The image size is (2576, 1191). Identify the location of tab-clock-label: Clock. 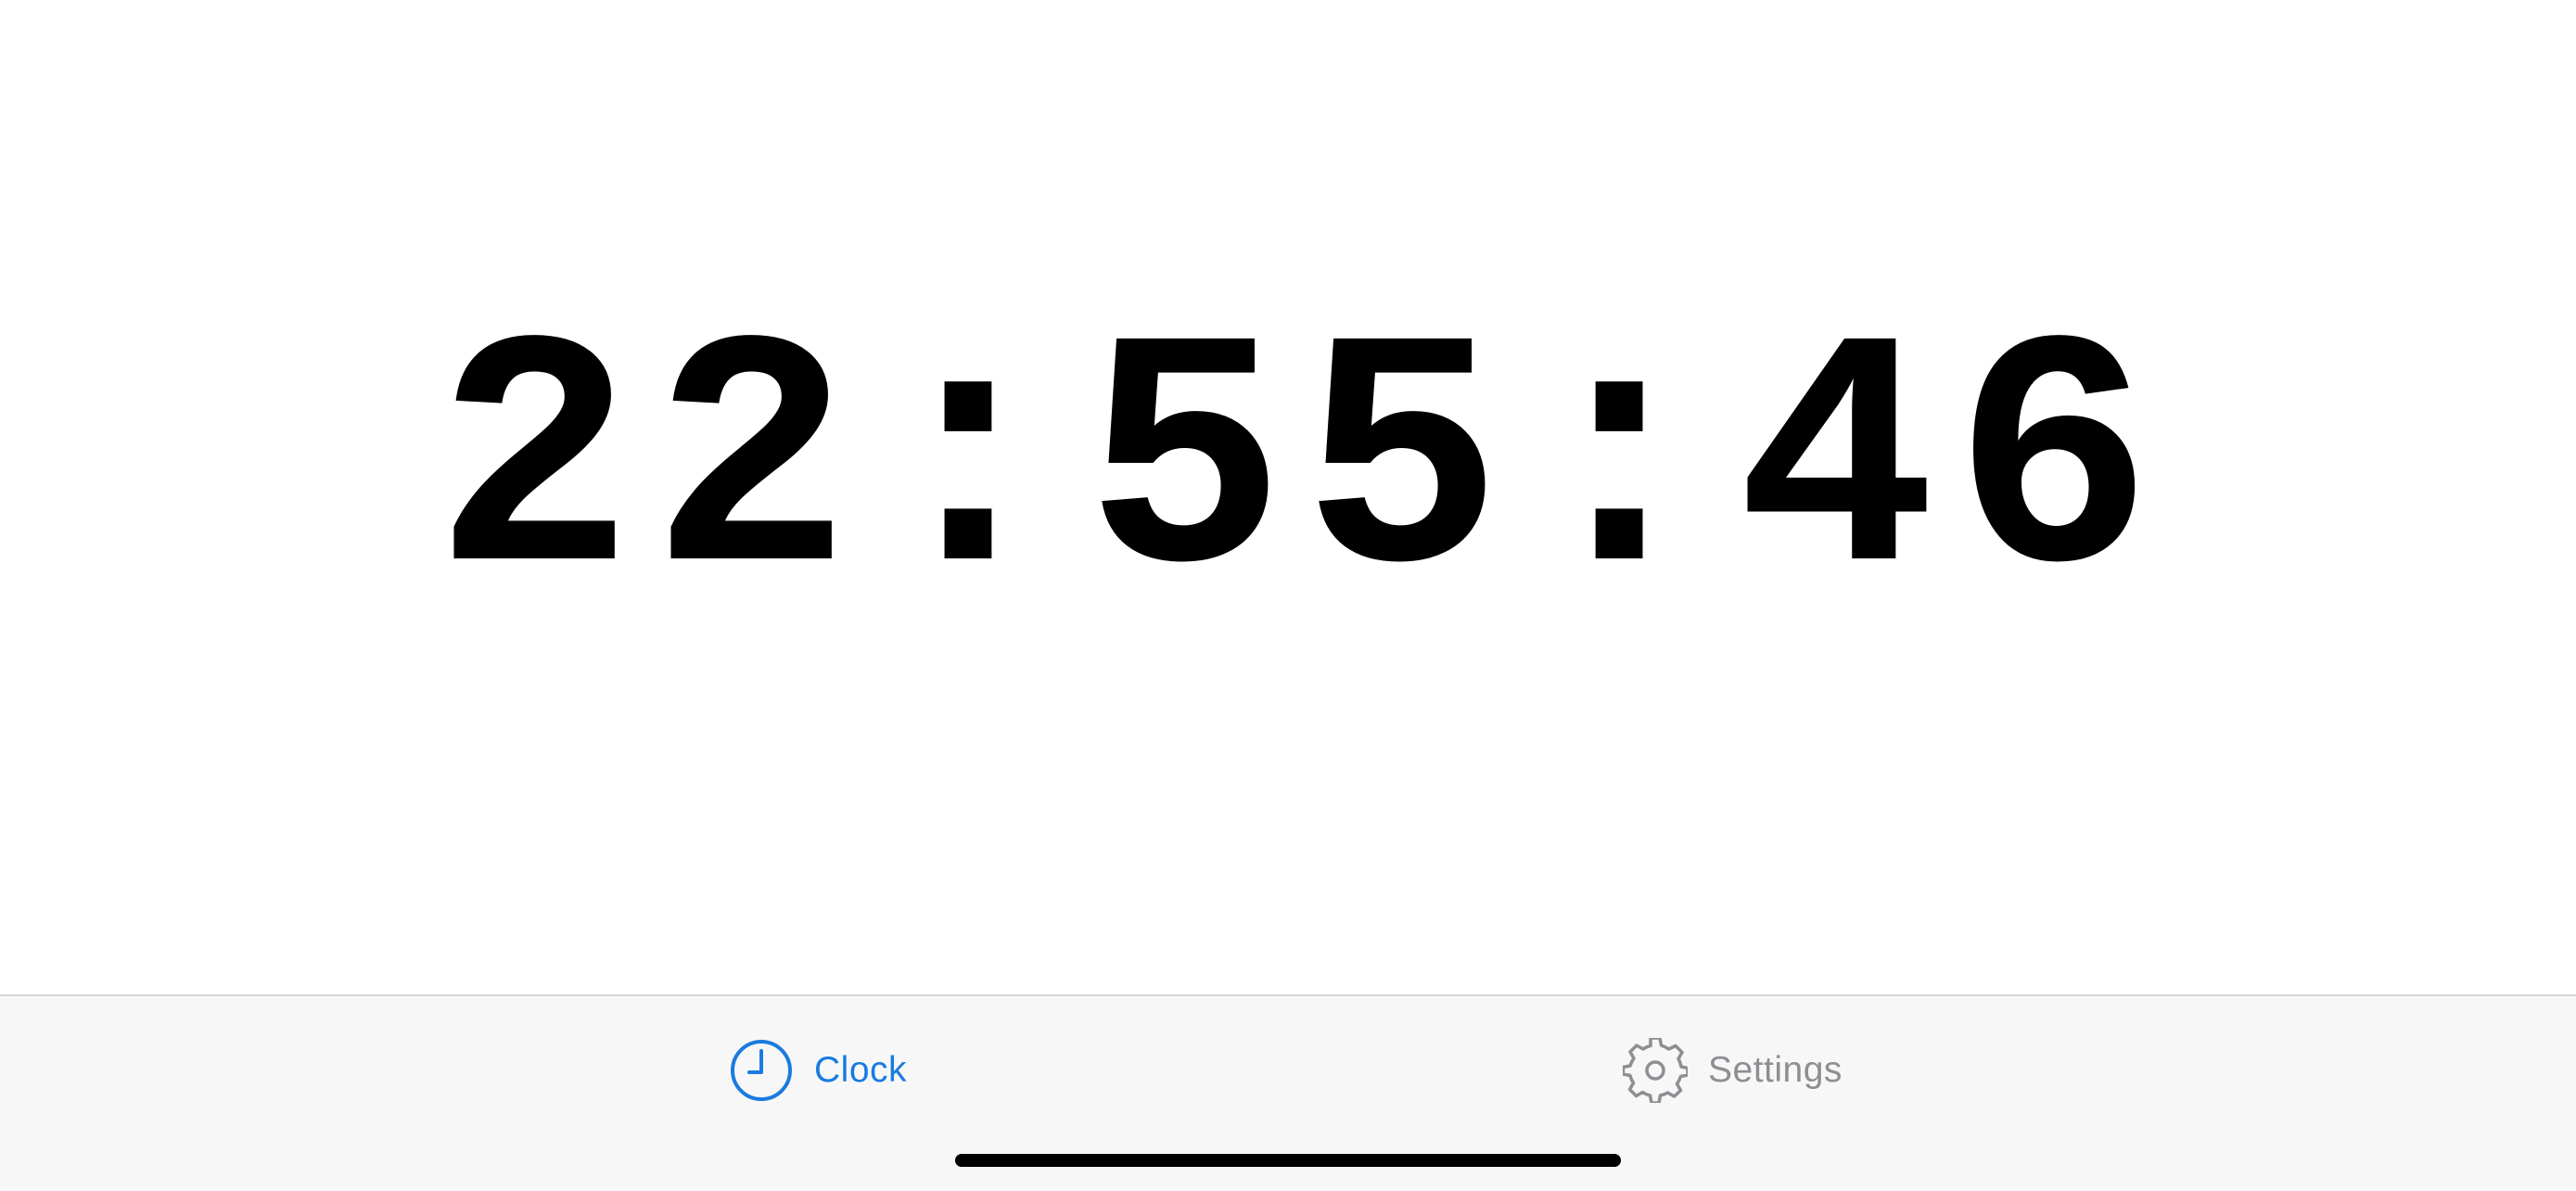
(861, 1070).